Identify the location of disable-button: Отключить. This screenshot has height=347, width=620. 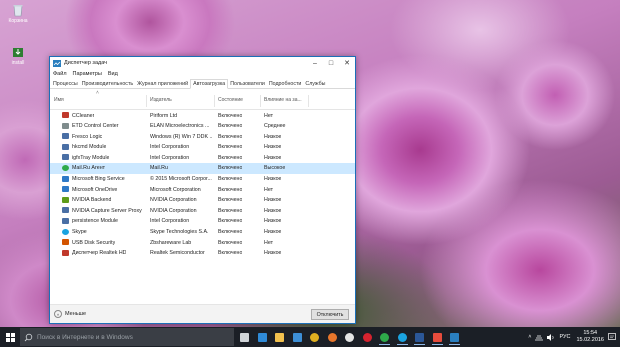
(330, 314).